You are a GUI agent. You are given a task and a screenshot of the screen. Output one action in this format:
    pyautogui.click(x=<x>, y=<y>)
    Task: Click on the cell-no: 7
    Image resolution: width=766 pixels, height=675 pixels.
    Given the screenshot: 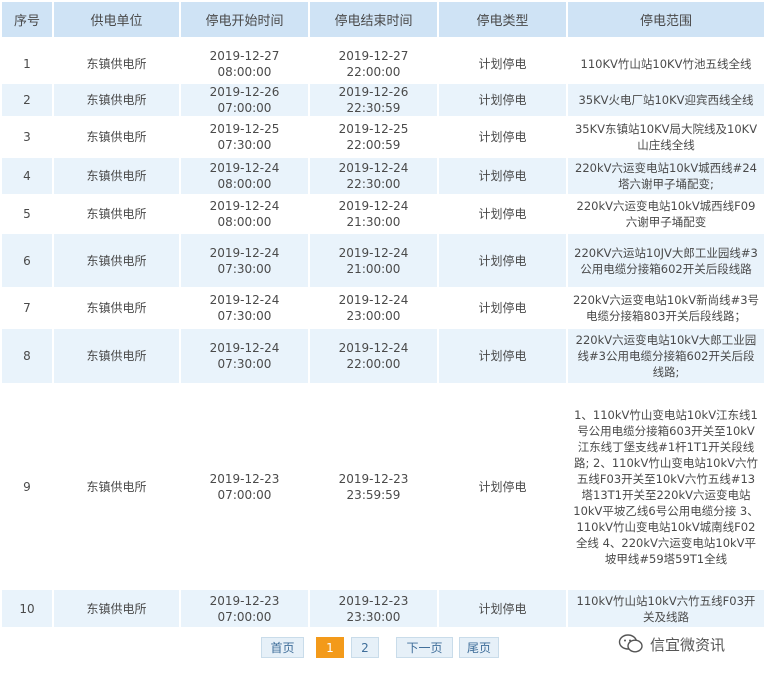 What is the action you would take?
    pyautogui.click(x=27, y=308)
    